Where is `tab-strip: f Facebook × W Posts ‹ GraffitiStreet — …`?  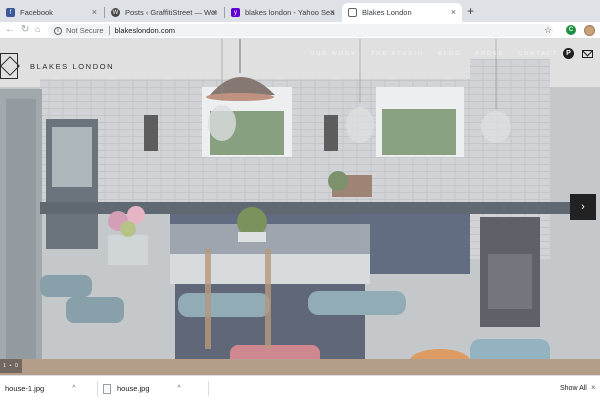 tab-strip: f Facebook × W Posts ‹ GraffitiStreet — … is located at coordinates (300, 11).